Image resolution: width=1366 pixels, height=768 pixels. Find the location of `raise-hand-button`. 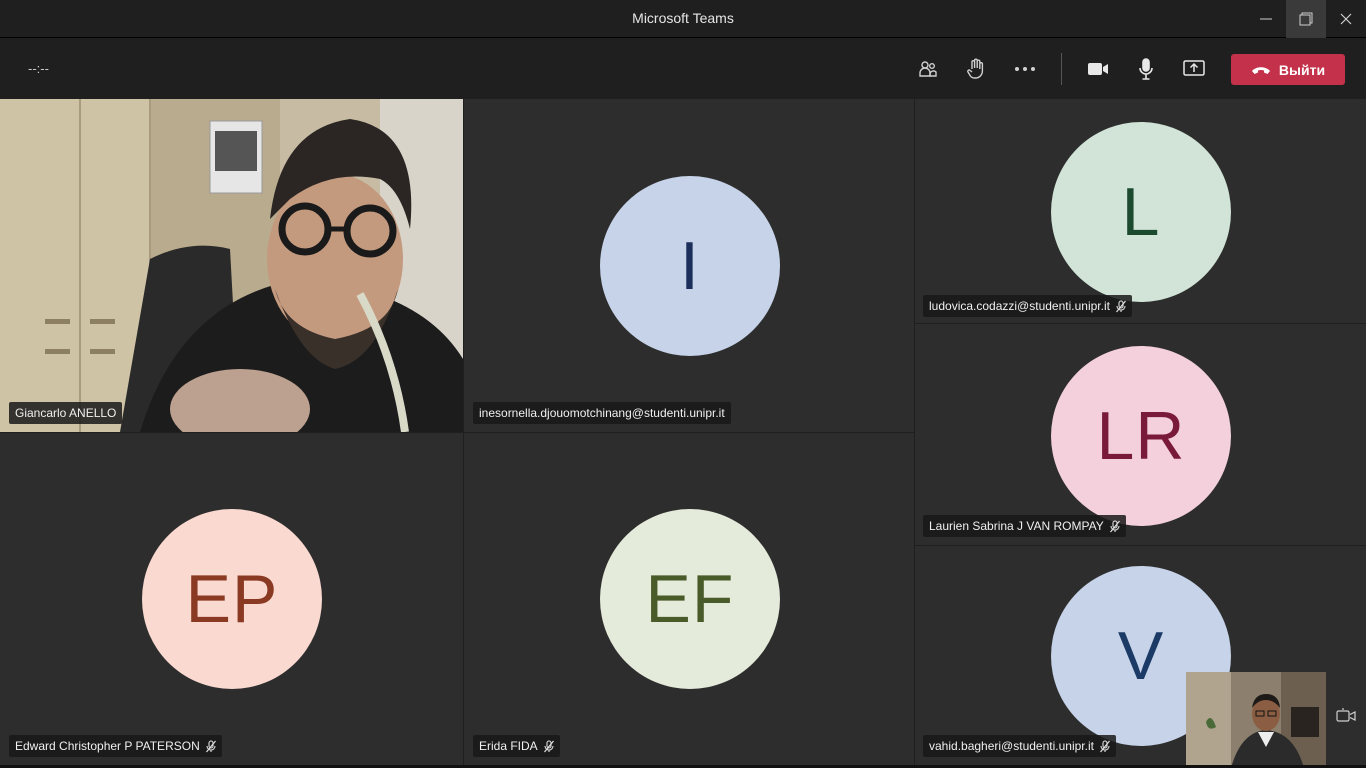

raise-hand-button is located at coordinates (976, 69).